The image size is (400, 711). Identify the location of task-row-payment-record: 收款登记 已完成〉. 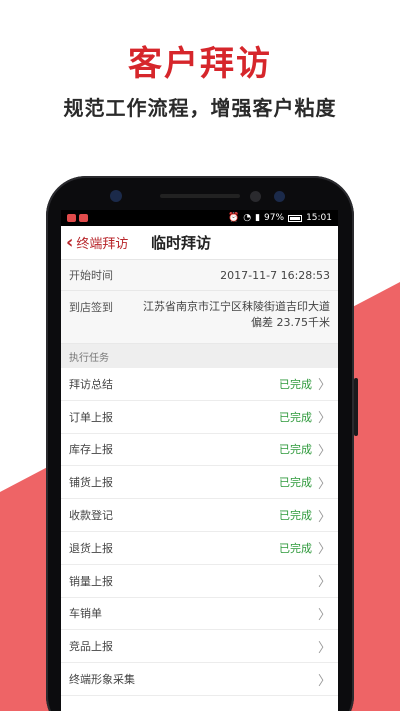
(199, 515).